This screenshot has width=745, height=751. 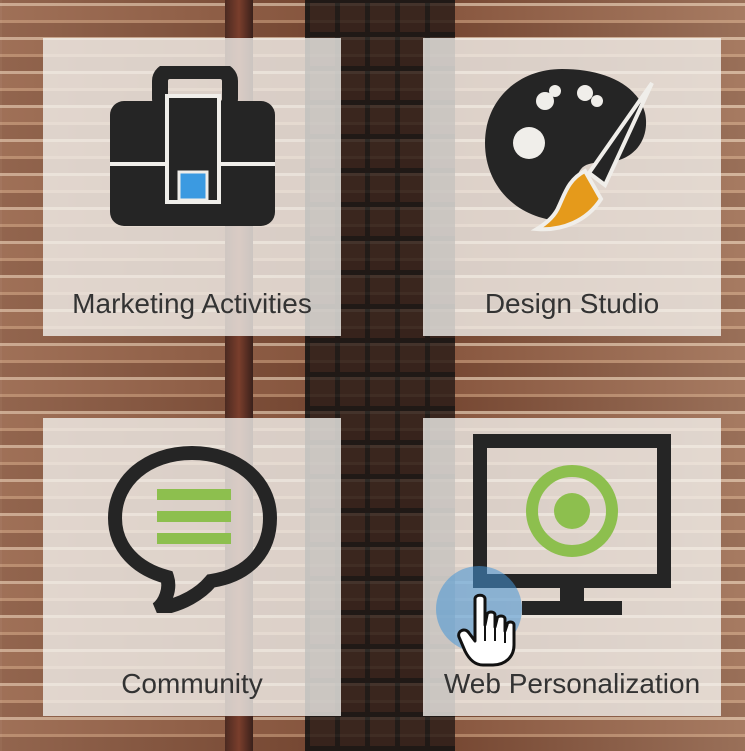 I want to click on hand-pointer-icon, so click(x=488, y=633).